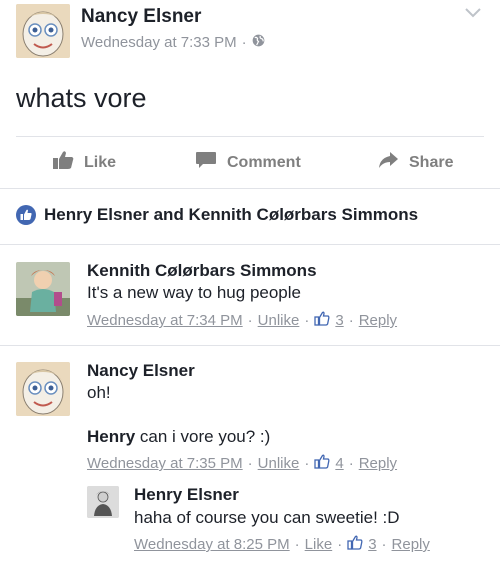 Image resolution: width=500 pixels, height=565 pixels. Describe the element at coordinates (264, 162) in the screenshot. I see `comment-label: Comment` at that location.